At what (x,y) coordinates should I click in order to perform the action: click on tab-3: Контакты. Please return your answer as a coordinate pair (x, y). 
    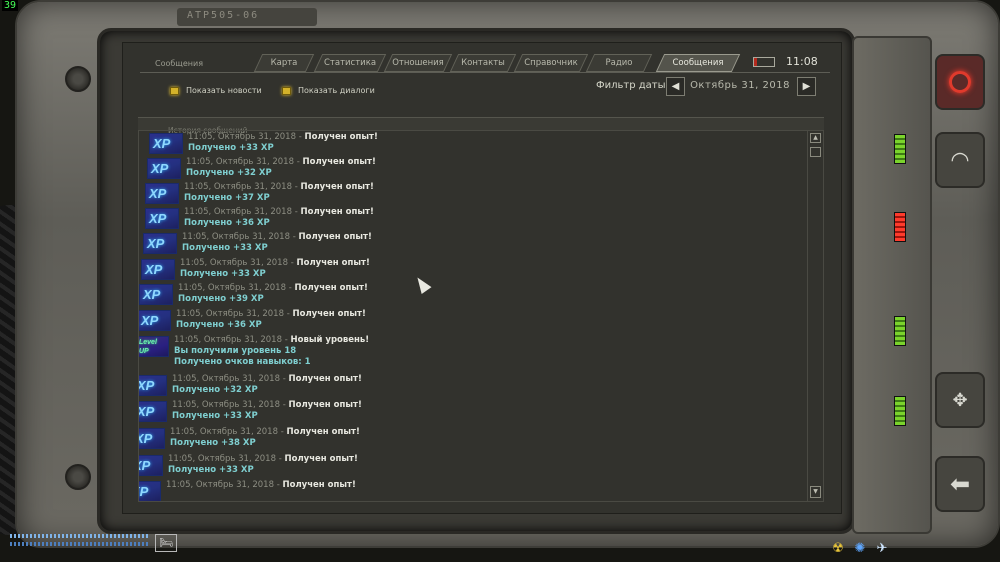
    Looking at the image, I should click on (483, 63).